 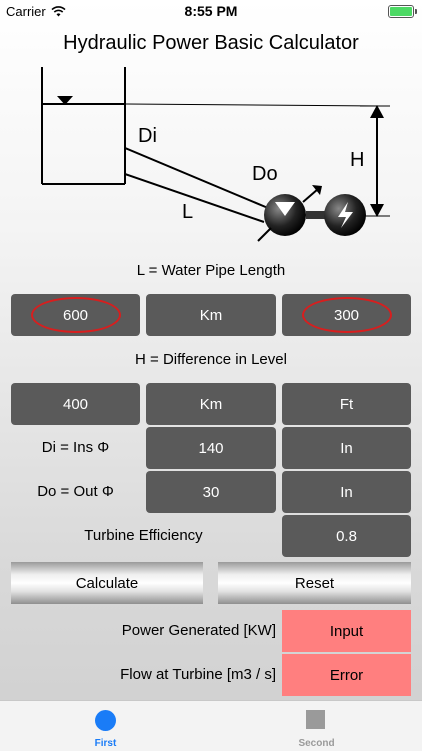 I want to click on efficiency-input: 0.8, so click(x=346, y=536).